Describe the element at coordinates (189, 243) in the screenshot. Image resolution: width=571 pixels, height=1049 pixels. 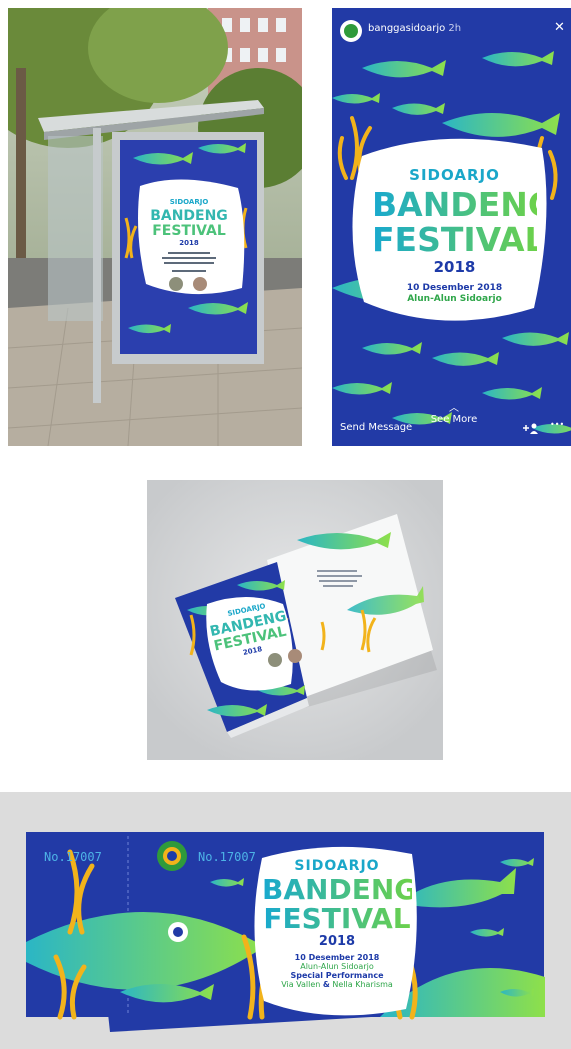
I see `poster-year: 2018` at that location.